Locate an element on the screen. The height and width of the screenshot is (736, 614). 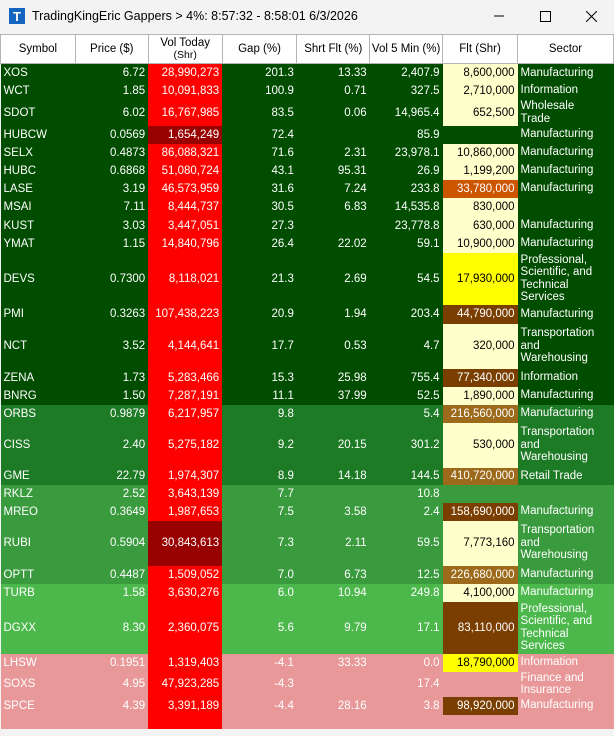
price-cell: 0.0569 is located at coordinates (127, 134).